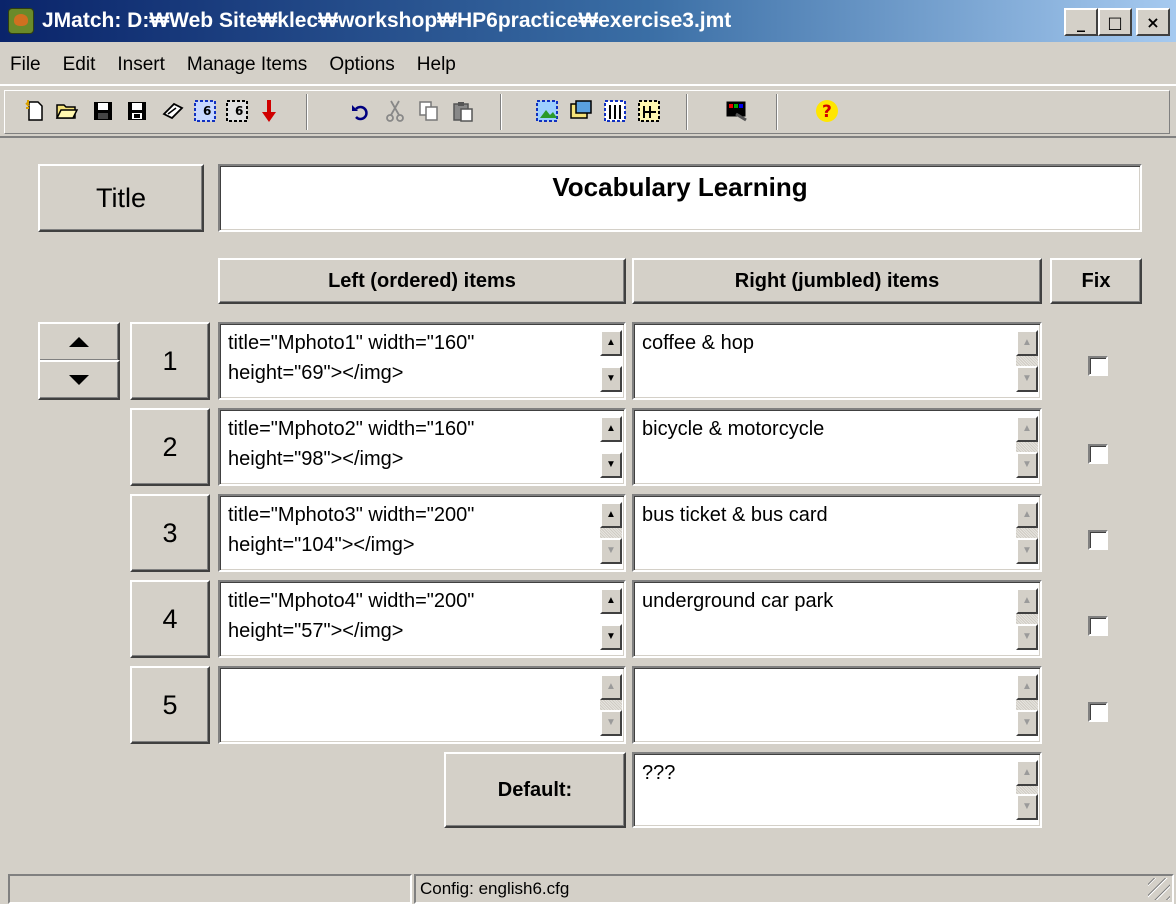 This screenshot has height=904, width=1176. I want to click on item-number-button: 2, so click(170, 447).